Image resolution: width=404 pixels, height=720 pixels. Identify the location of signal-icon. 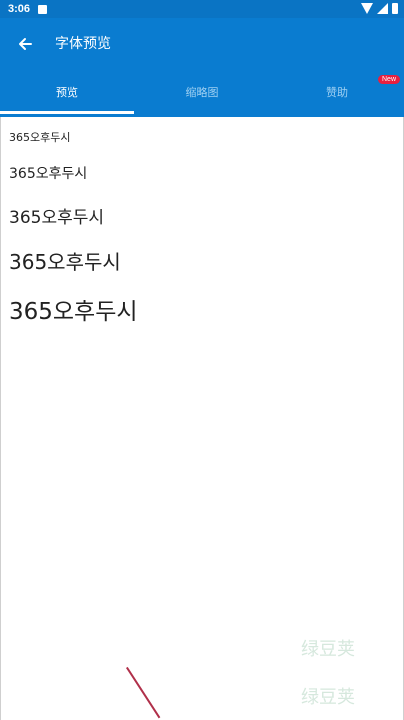
(382, 8).